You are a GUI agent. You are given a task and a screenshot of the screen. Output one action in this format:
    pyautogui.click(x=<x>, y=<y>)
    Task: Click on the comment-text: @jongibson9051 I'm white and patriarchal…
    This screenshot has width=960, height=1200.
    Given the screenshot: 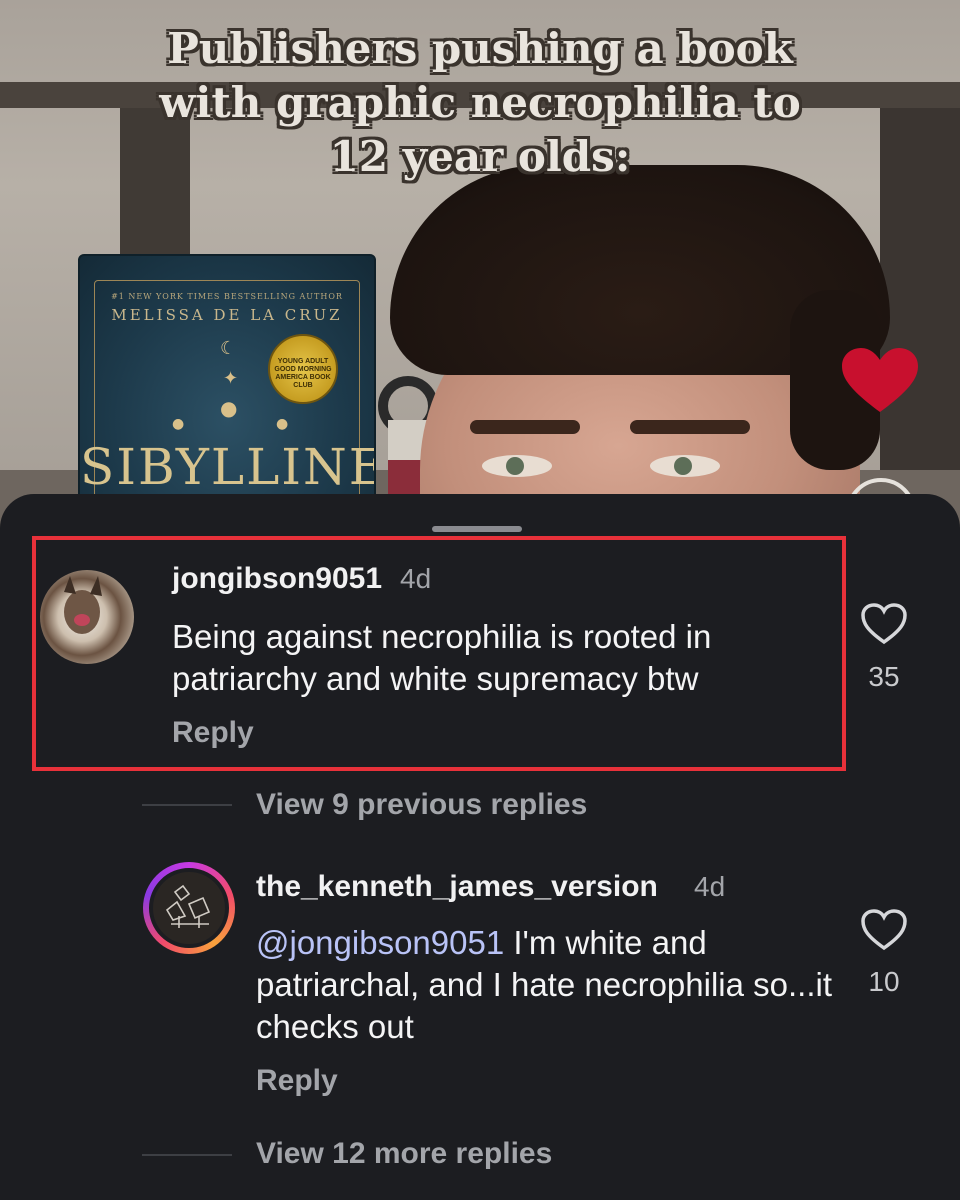 What is the action you would take?
    pyautogui.click(x=546, y=985)
    